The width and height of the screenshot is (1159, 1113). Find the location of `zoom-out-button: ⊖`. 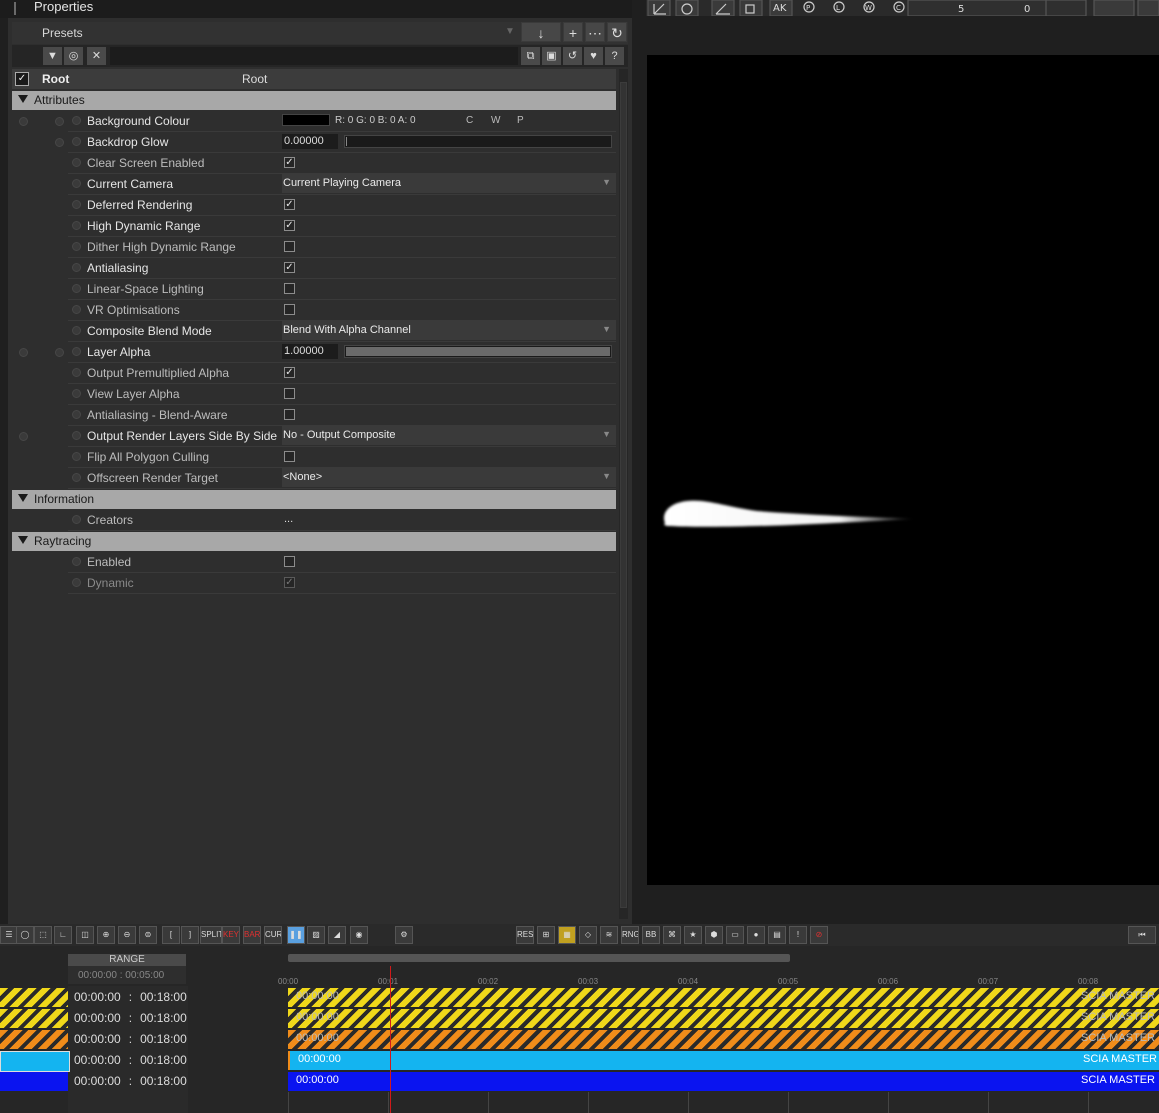

zoom-out-button: ⊖ is located at coordinates (127, 935).